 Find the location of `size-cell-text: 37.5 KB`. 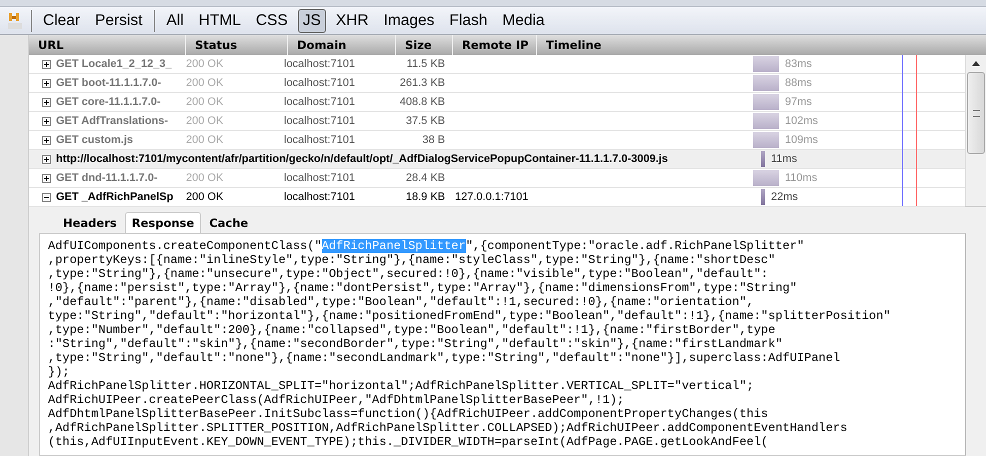

size-cell-text: 37.5 KB is located at coordinates (424, 121).